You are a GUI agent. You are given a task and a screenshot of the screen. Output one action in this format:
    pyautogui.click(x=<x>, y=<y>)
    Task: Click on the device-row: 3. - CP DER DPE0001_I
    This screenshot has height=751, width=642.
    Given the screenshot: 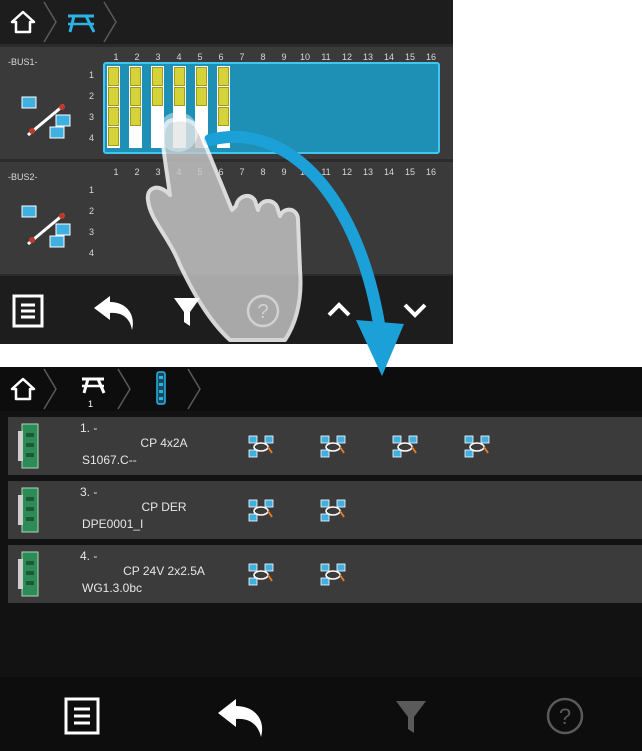 What is the action you would take?
    pyautogui.click(x=325, y=510)
    